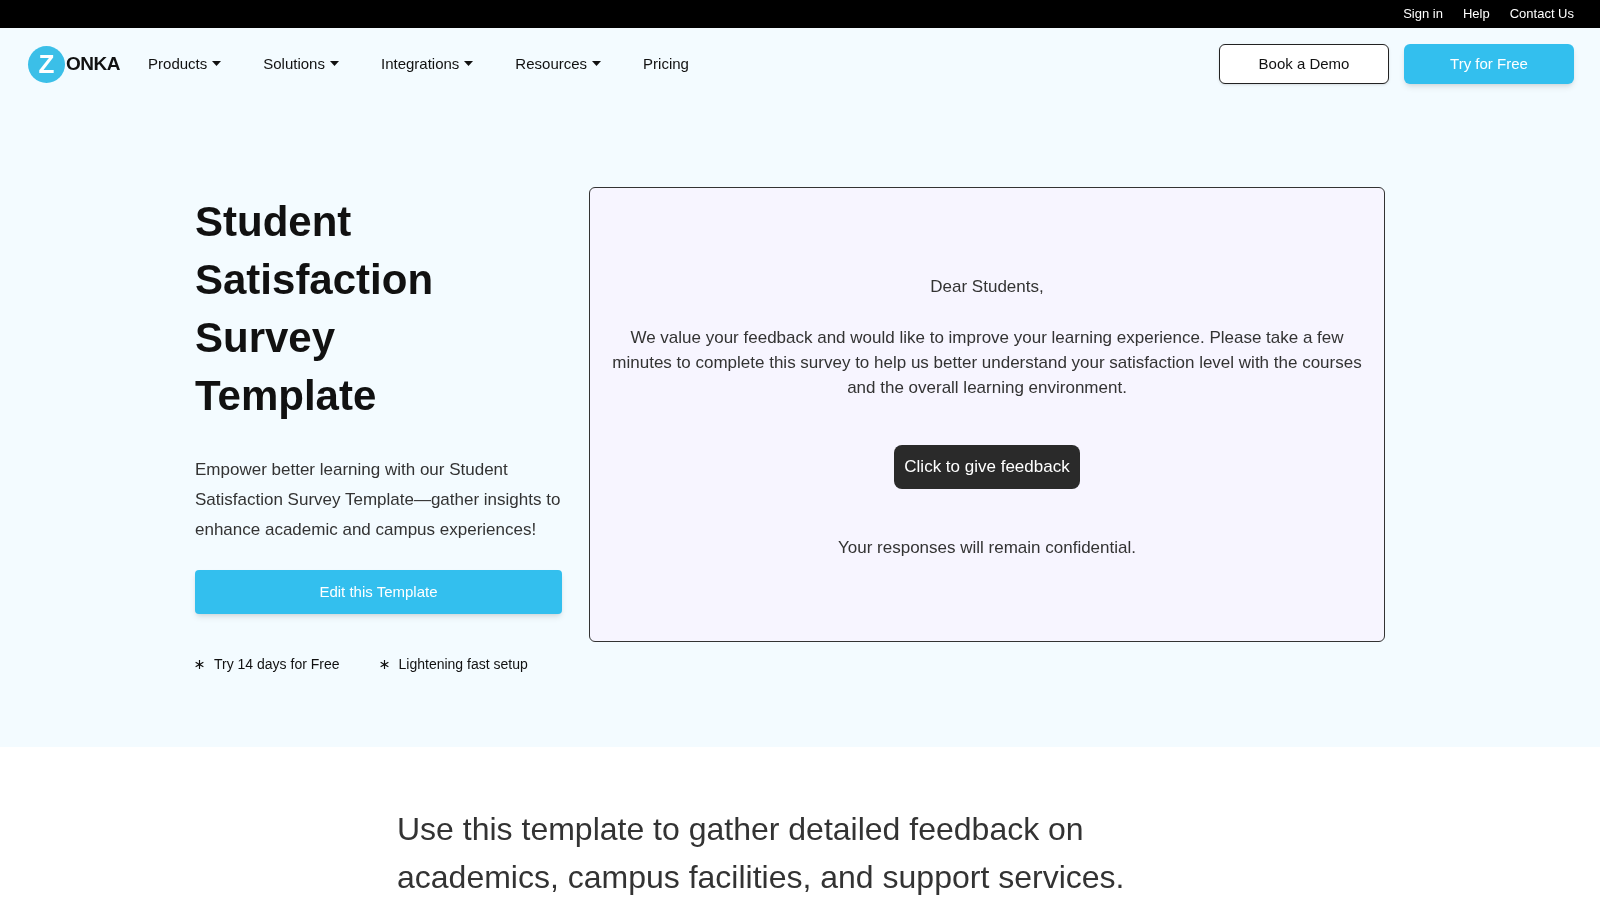 The image size is (1600, 900). Describe the element at coordinates (666, 64) in the screenshot. I see `nav-menu-item: Pricing` at that location.